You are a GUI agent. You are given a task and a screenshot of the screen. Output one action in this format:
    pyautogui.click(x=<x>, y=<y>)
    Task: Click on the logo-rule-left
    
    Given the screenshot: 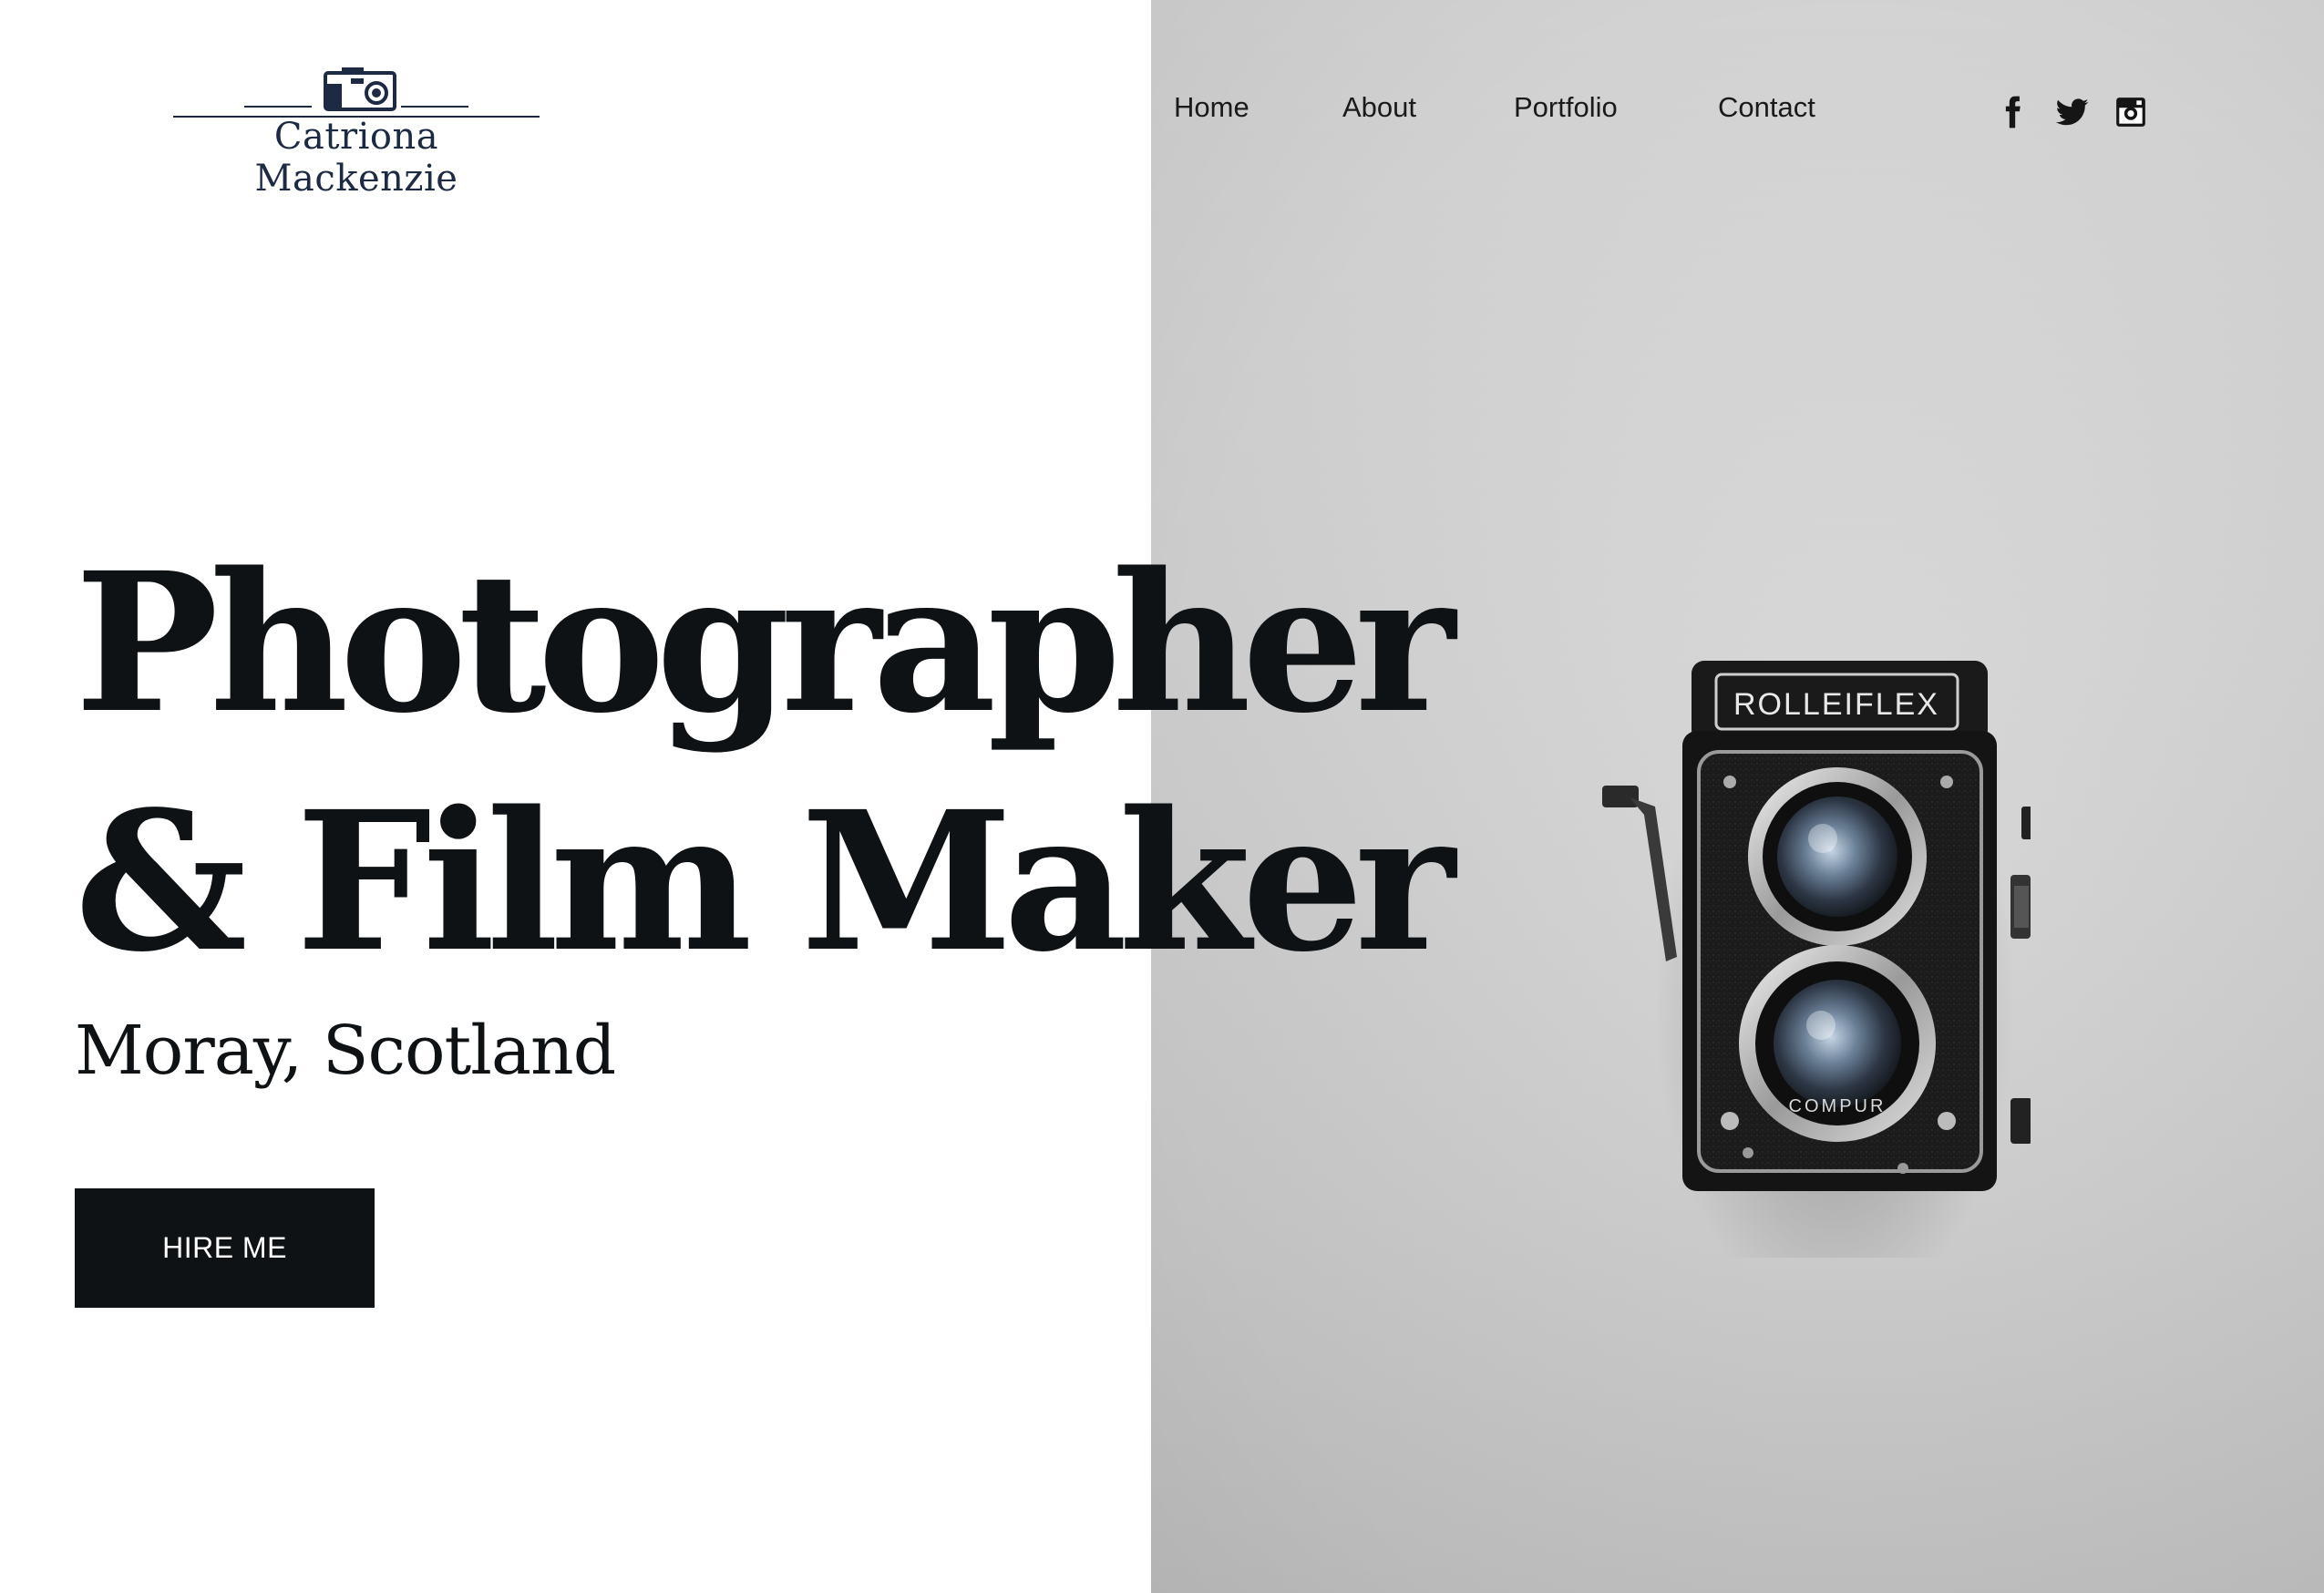 What is the action you would take?
    pyautogui.click(x=278, y=107)
    